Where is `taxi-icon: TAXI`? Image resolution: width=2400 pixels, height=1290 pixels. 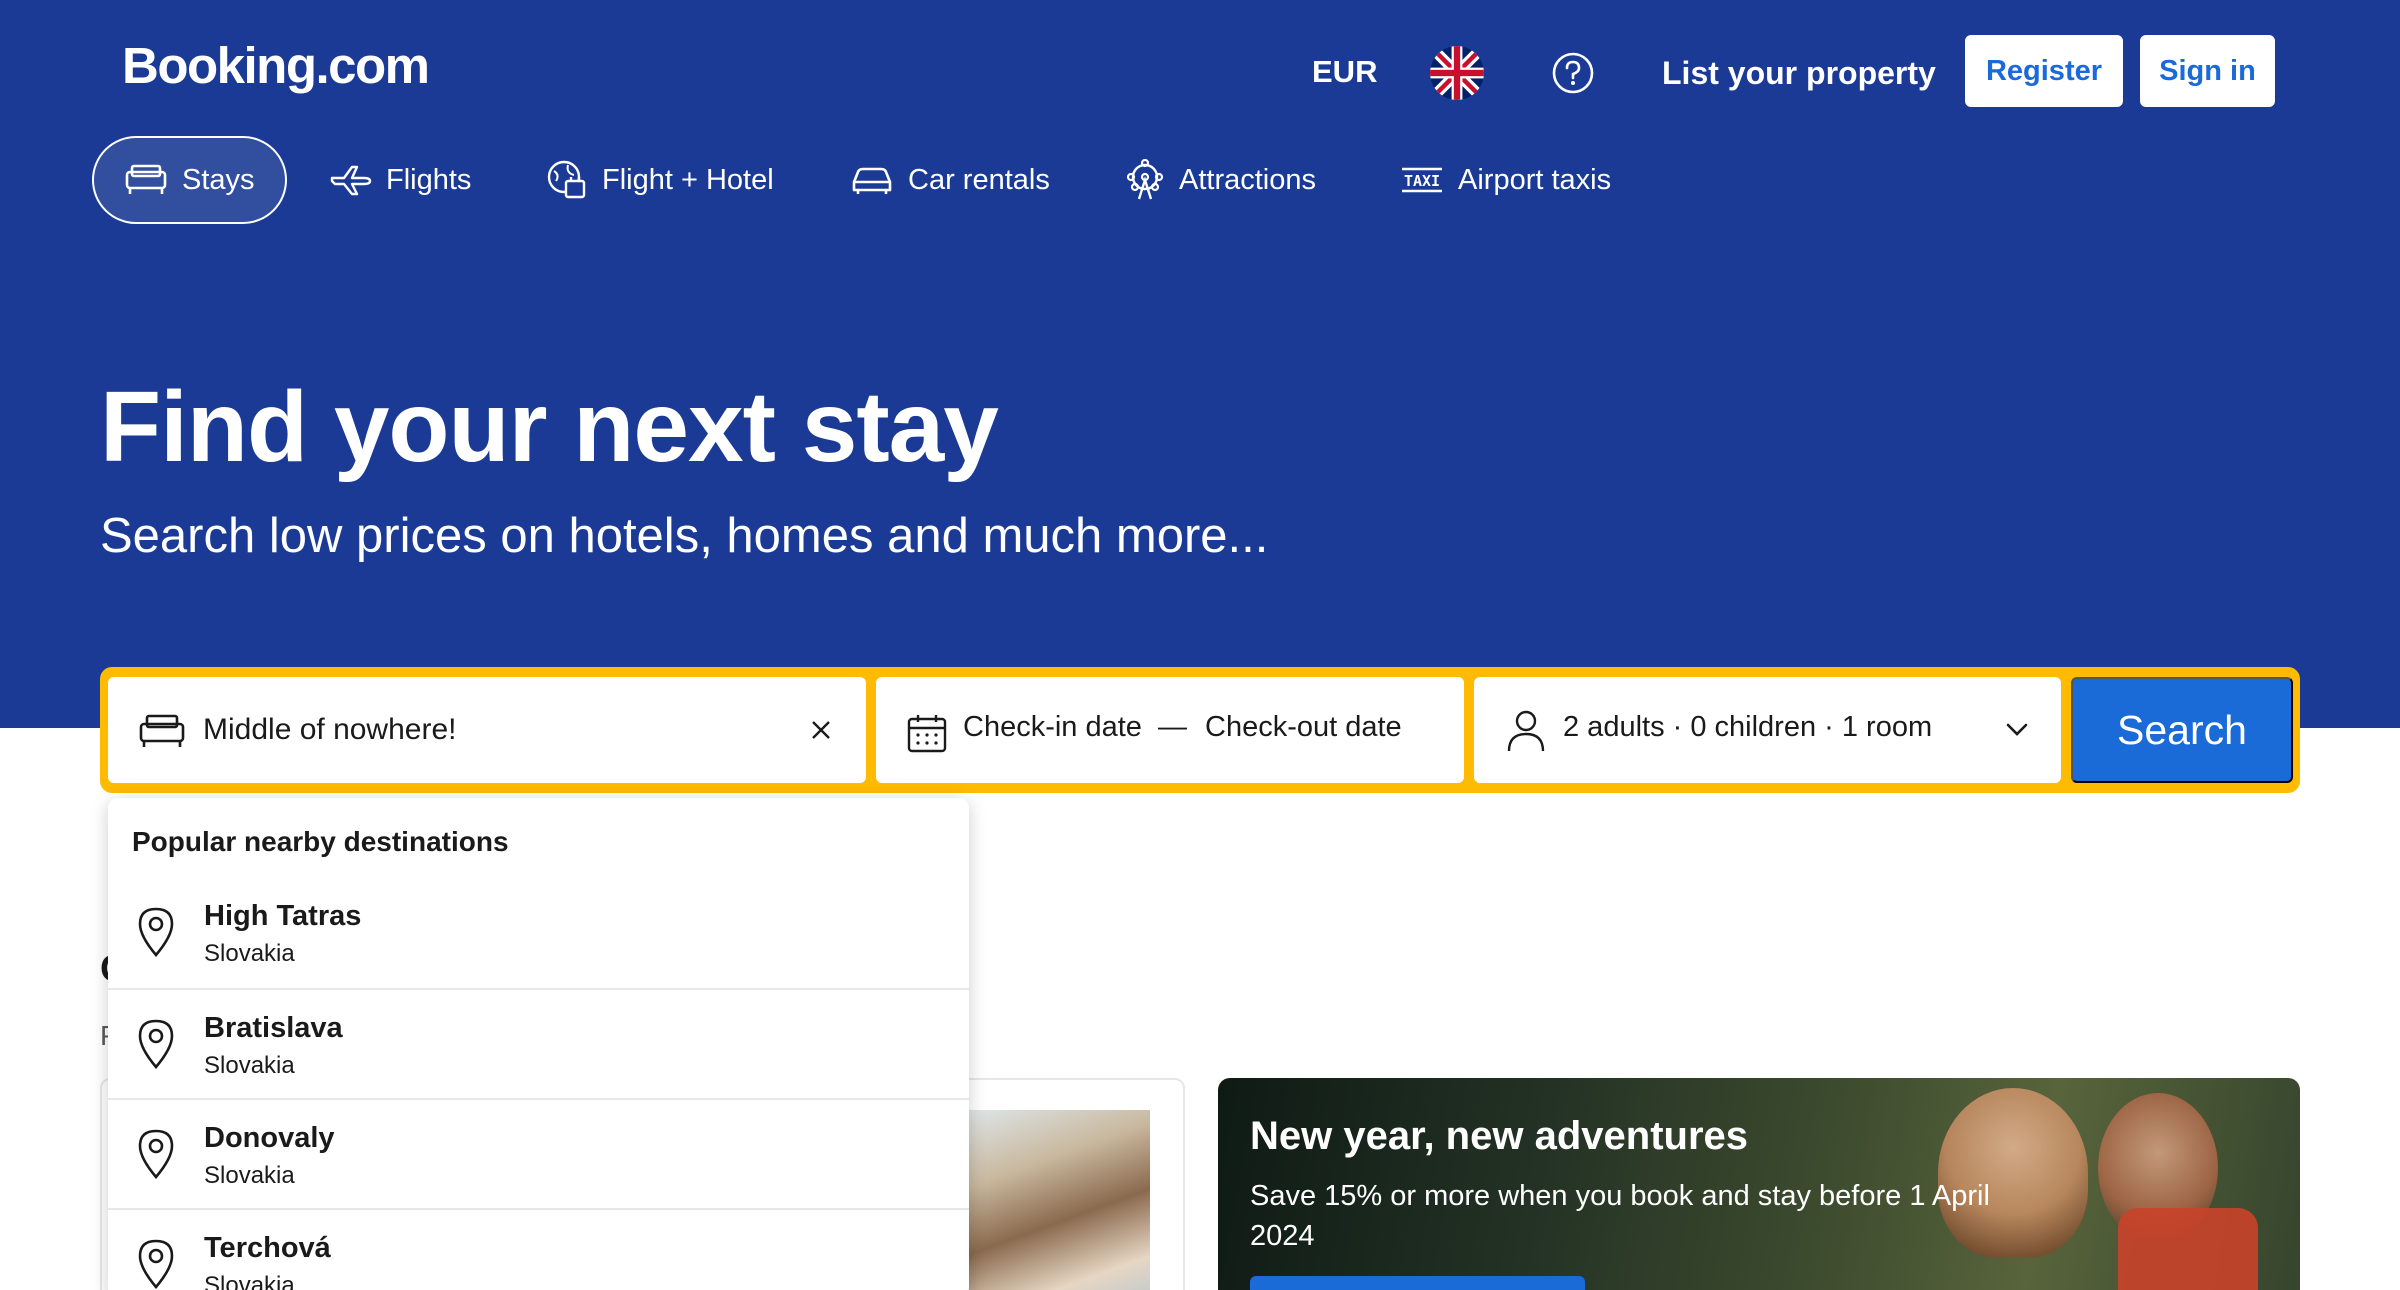
taxi-icon: TAXI is located at coordinates (1422, 180).